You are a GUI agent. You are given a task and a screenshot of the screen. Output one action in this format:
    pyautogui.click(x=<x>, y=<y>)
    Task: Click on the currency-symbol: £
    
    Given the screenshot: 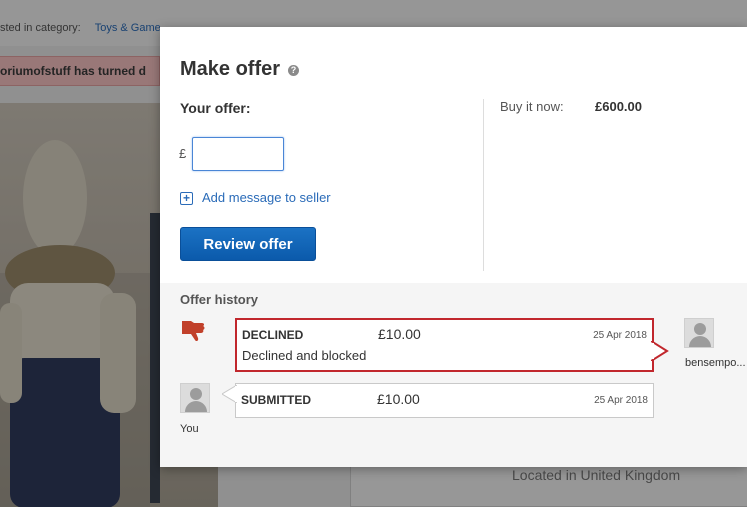 What is the action you would take?
    pyautogui.click(x=183, y=153)
    